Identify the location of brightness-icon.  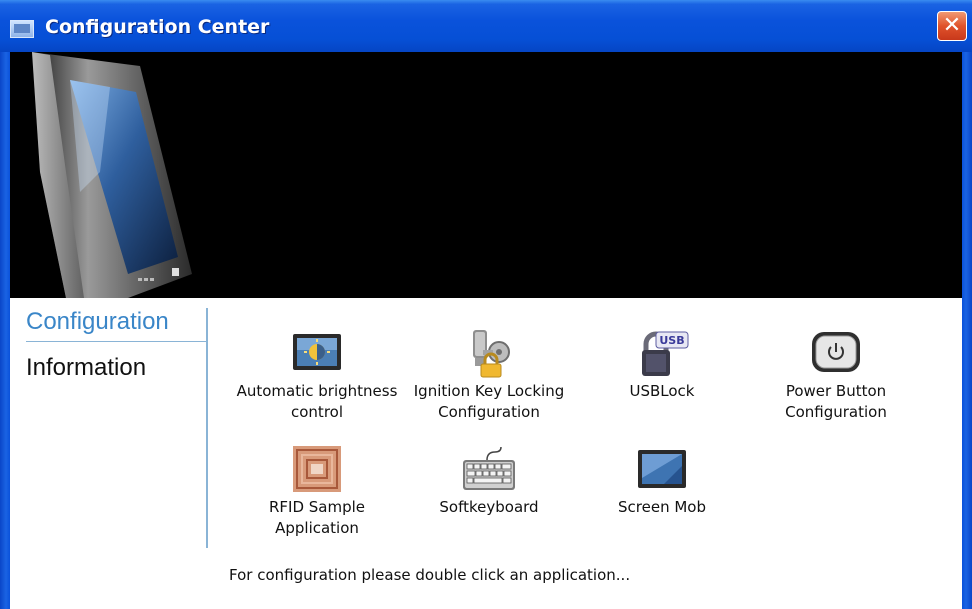
(317, 353).